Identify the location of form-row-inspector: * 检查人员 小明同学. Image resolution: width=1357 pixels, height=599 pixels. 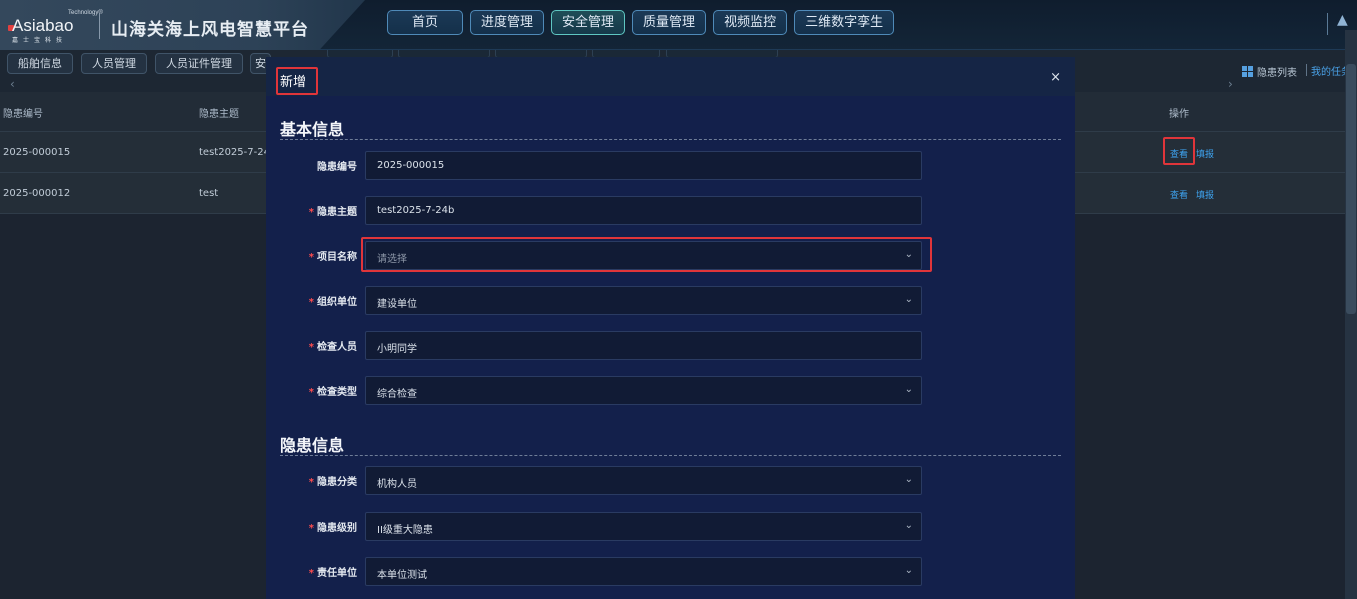
(670, 345).